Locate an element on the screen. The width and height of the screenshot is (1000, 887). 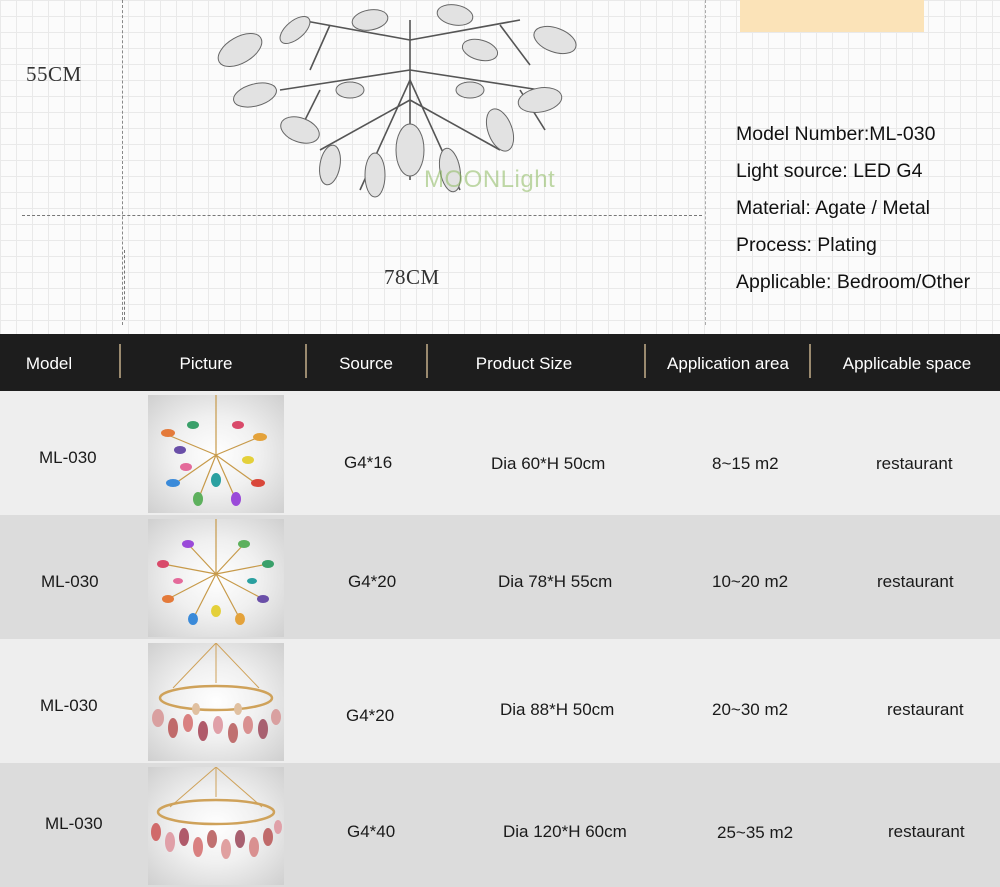
cell-product-size: Dia 88*H 50cm is located at coordinates (557, 709).